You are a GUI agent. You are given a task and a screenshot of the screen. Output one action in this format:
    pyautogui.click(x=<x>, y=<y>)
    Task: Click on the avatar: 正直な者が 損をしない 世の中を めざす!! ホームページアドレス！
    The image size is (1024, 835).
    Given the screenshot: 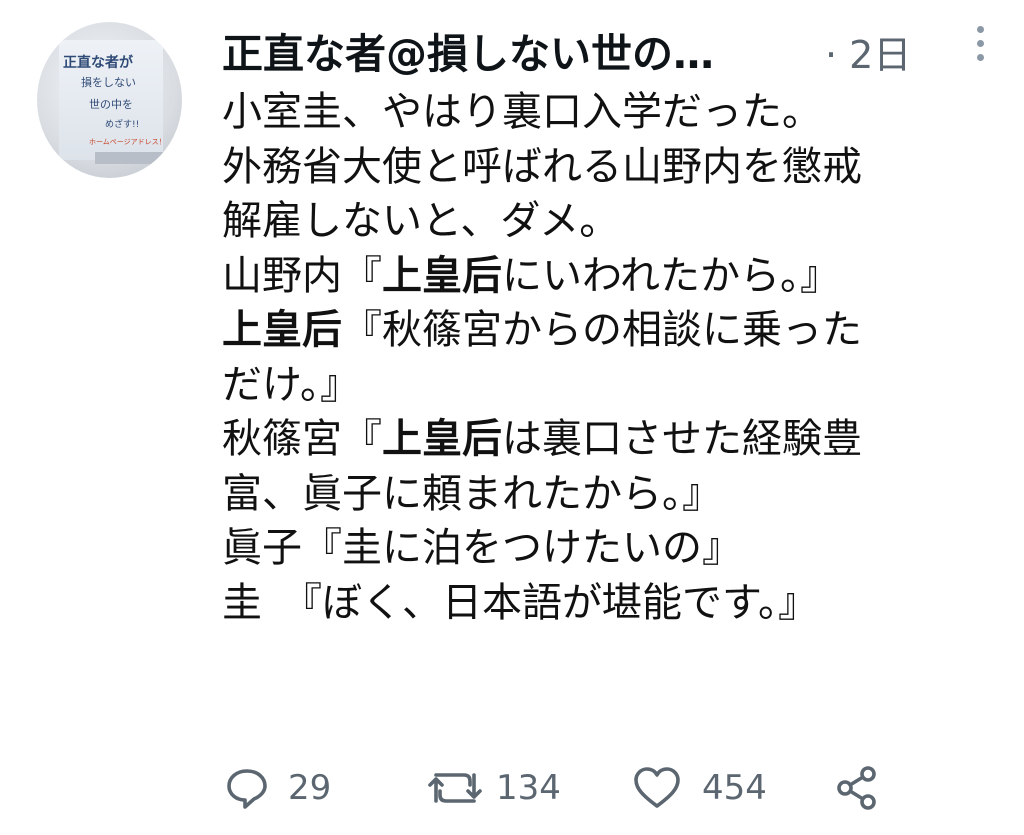 What is the action you would take?
    pyautogui.click(x=109, y=100)
    